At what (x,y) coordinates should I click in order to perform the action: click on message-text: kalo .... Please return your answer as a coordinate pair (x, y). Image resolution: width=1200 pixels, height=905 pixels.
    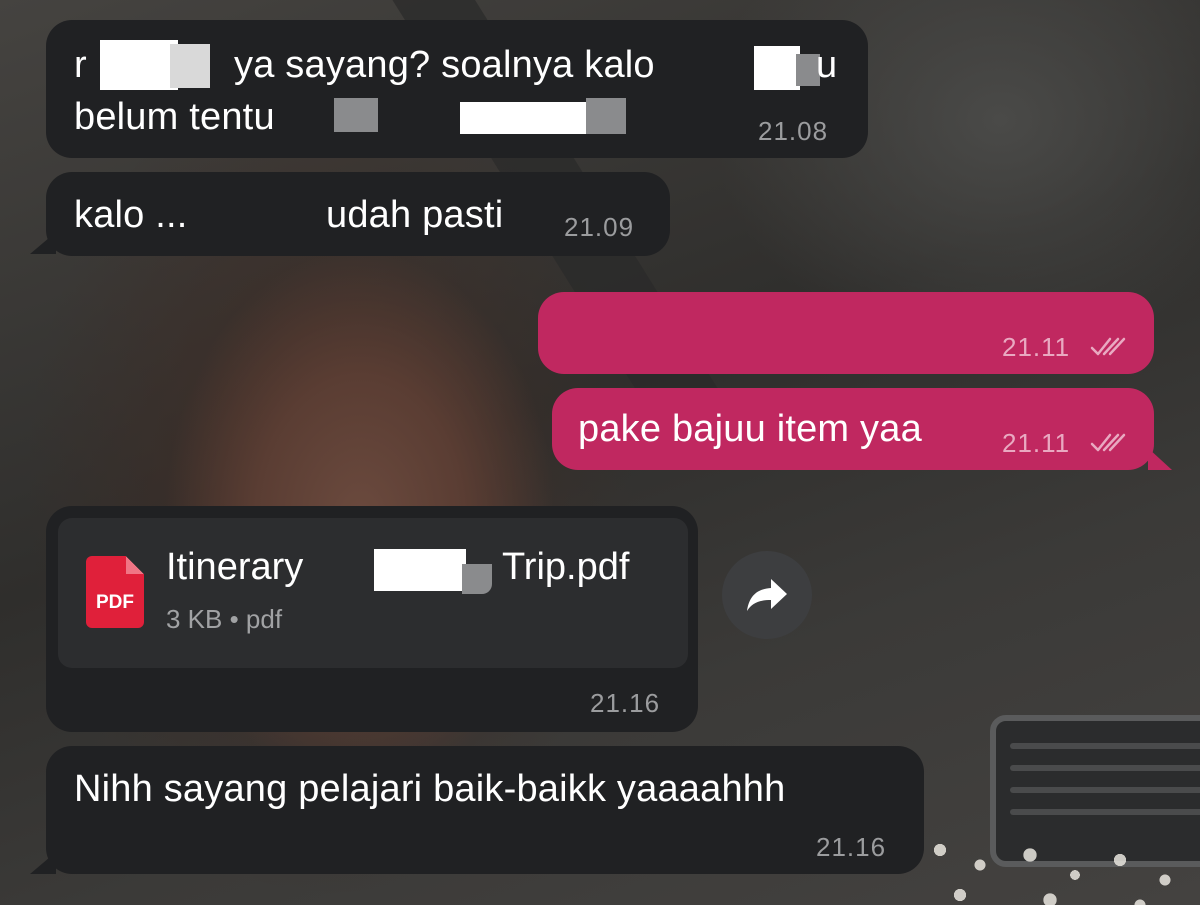
    Looking at the image, I should click on (131, 215).